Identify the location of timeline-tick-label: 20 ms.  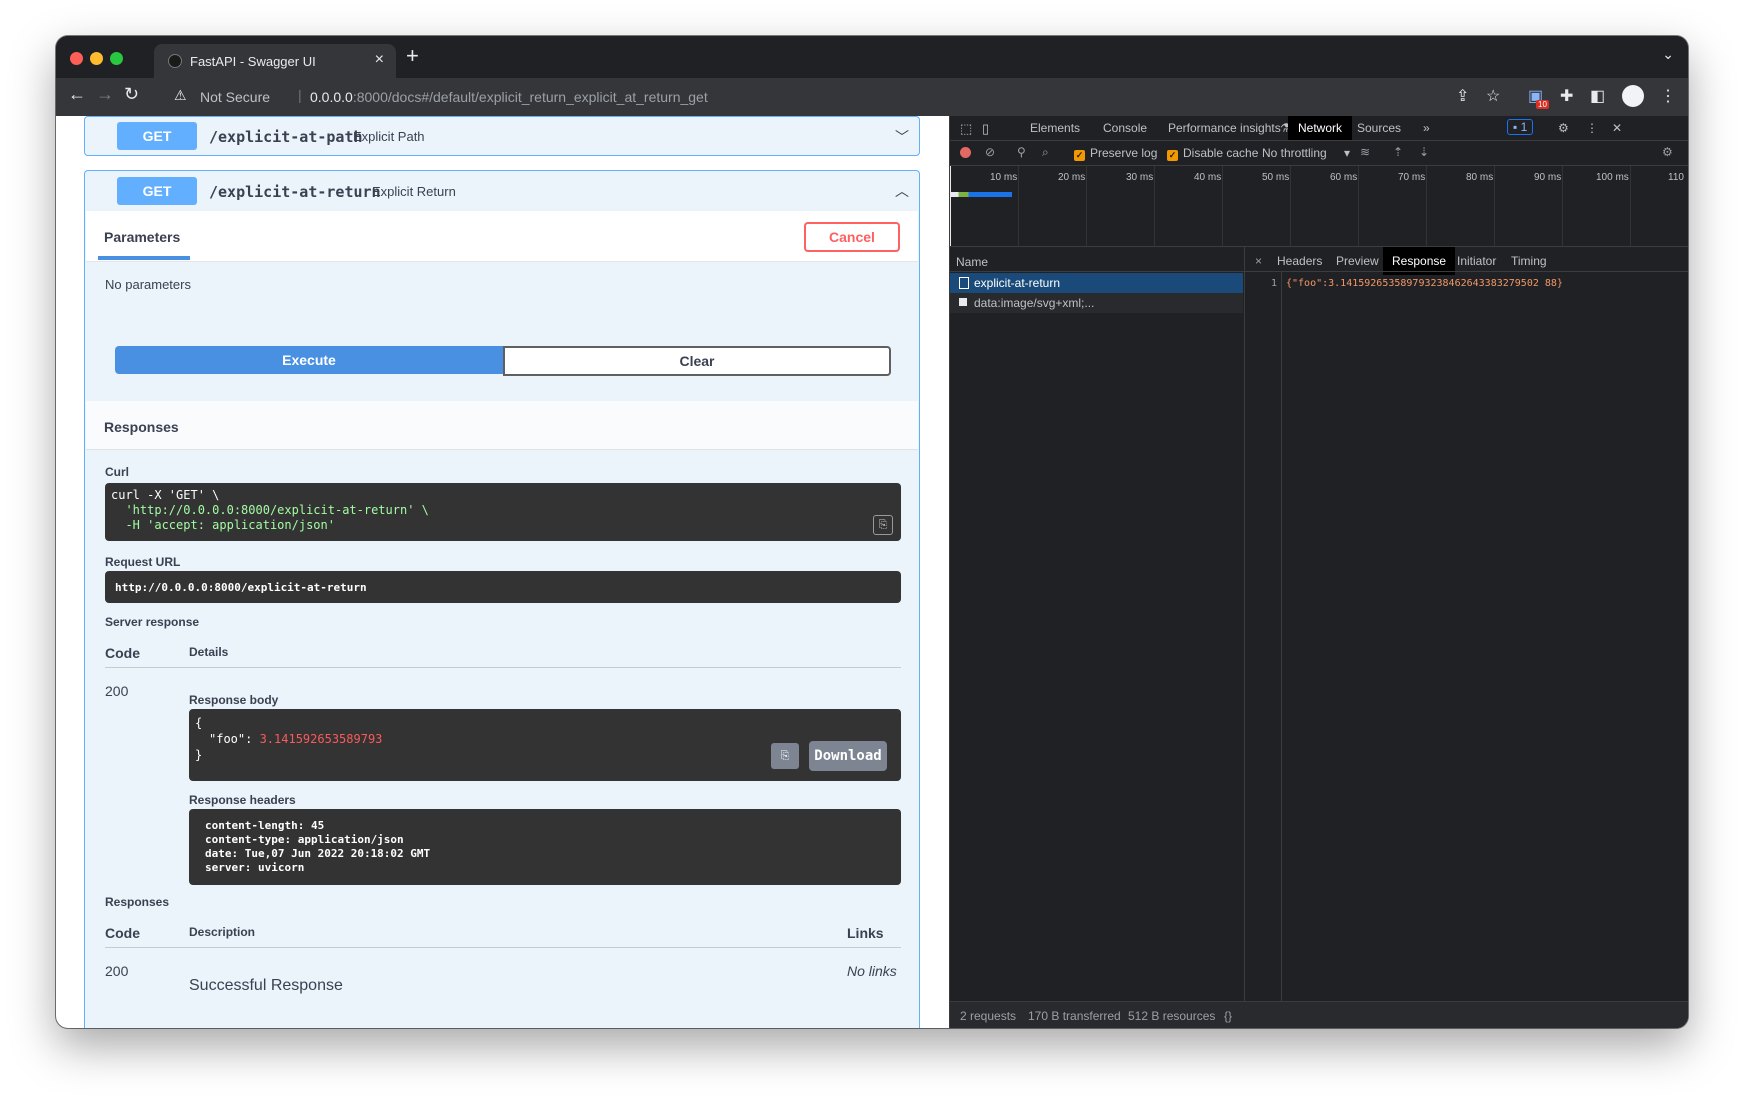
(1072, 177).